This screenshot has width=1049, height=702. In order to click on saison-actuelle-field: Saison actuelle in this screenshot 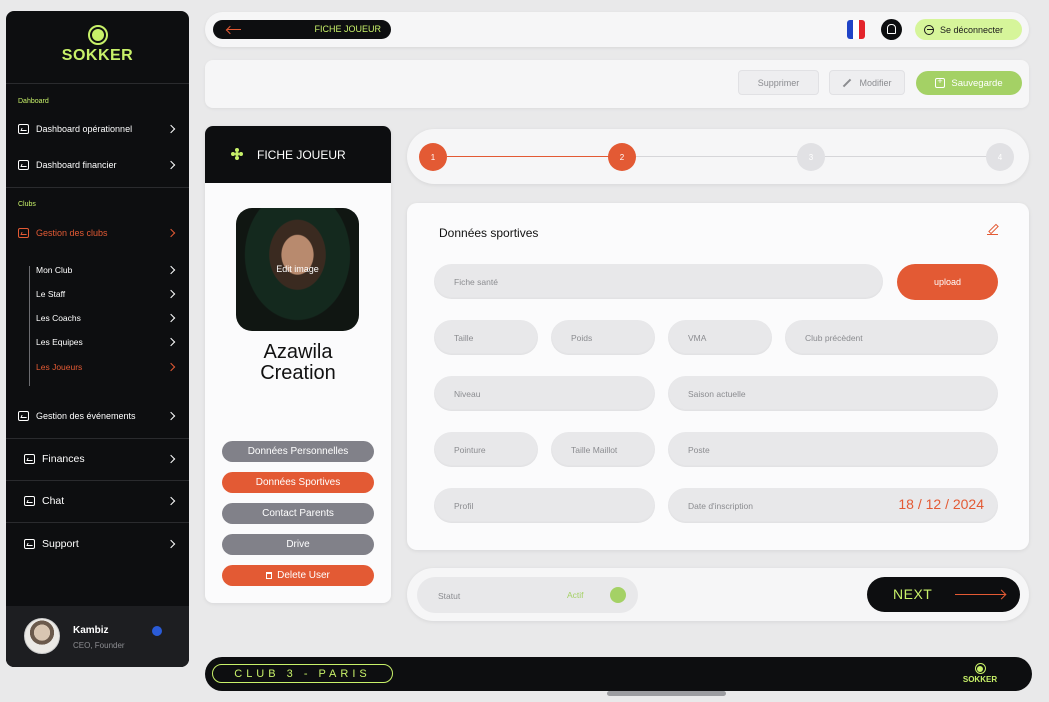, I will do `click(833, 393)`.